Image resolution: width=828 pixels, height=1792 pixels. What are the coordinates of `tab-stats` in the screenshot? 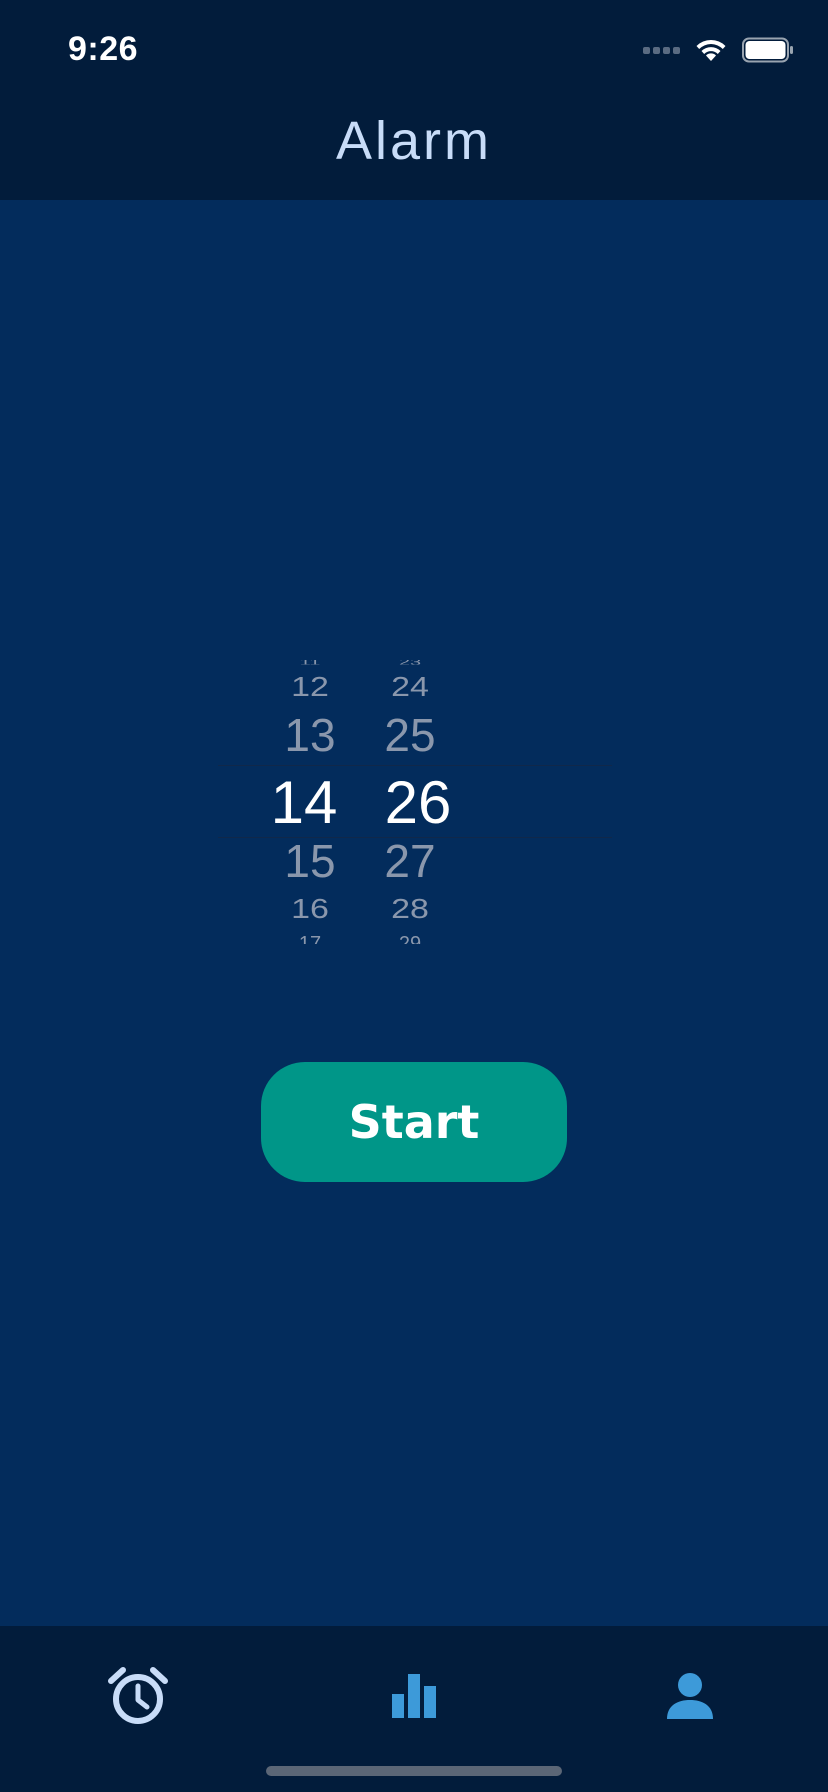 It's located at (414, 1696).